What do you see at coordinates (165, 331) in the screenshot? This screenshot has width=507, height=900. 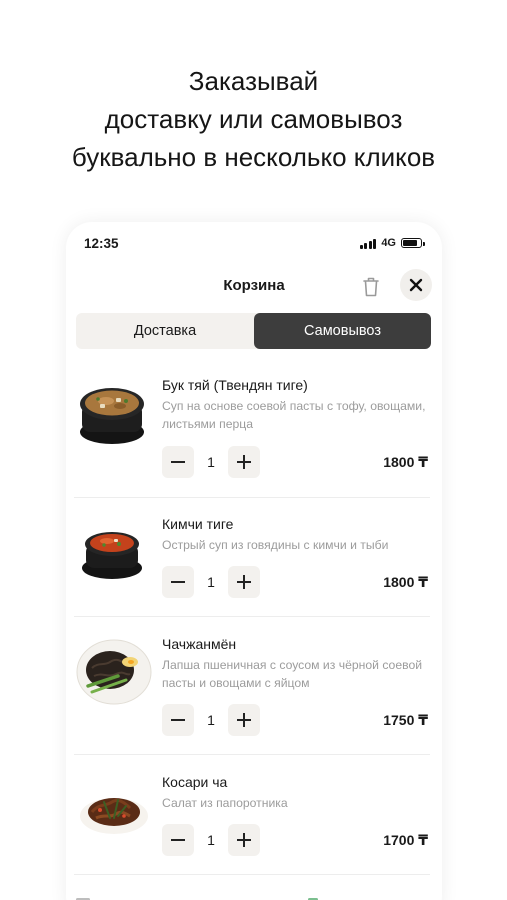 I see `tab-delivery: Доставка` at bounding box center [165, 331].